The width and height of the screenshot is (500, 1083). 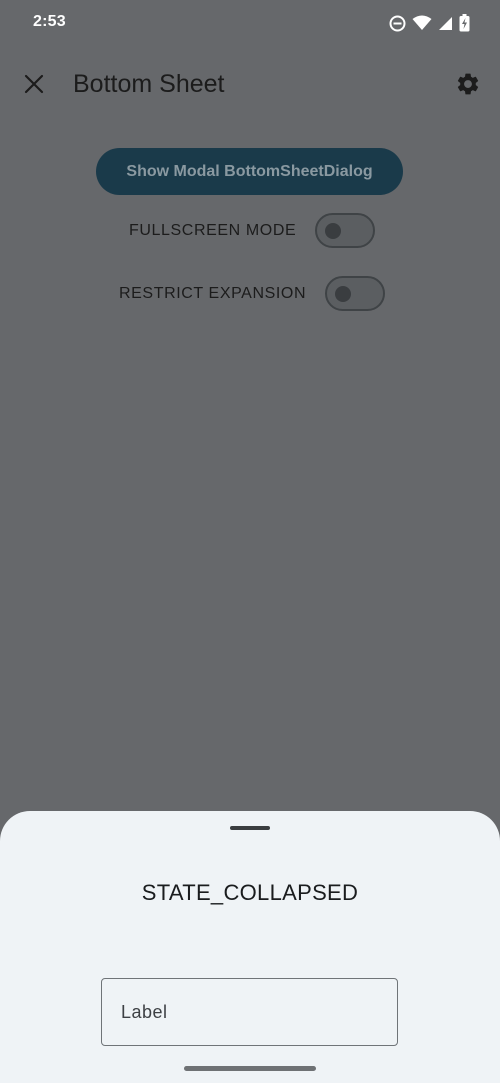 I want to click on label-input, so click(x=249, y=1012).